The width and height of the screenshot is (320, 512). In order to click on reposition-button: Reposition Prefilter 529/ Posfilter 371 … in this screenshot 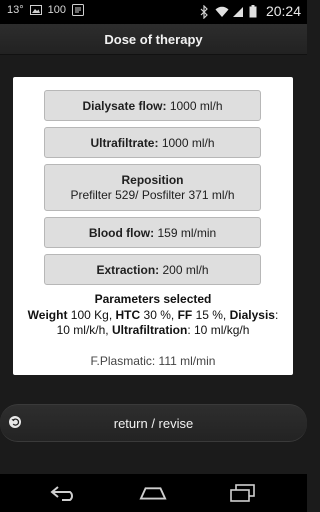, I will do `click(152, 187)`.